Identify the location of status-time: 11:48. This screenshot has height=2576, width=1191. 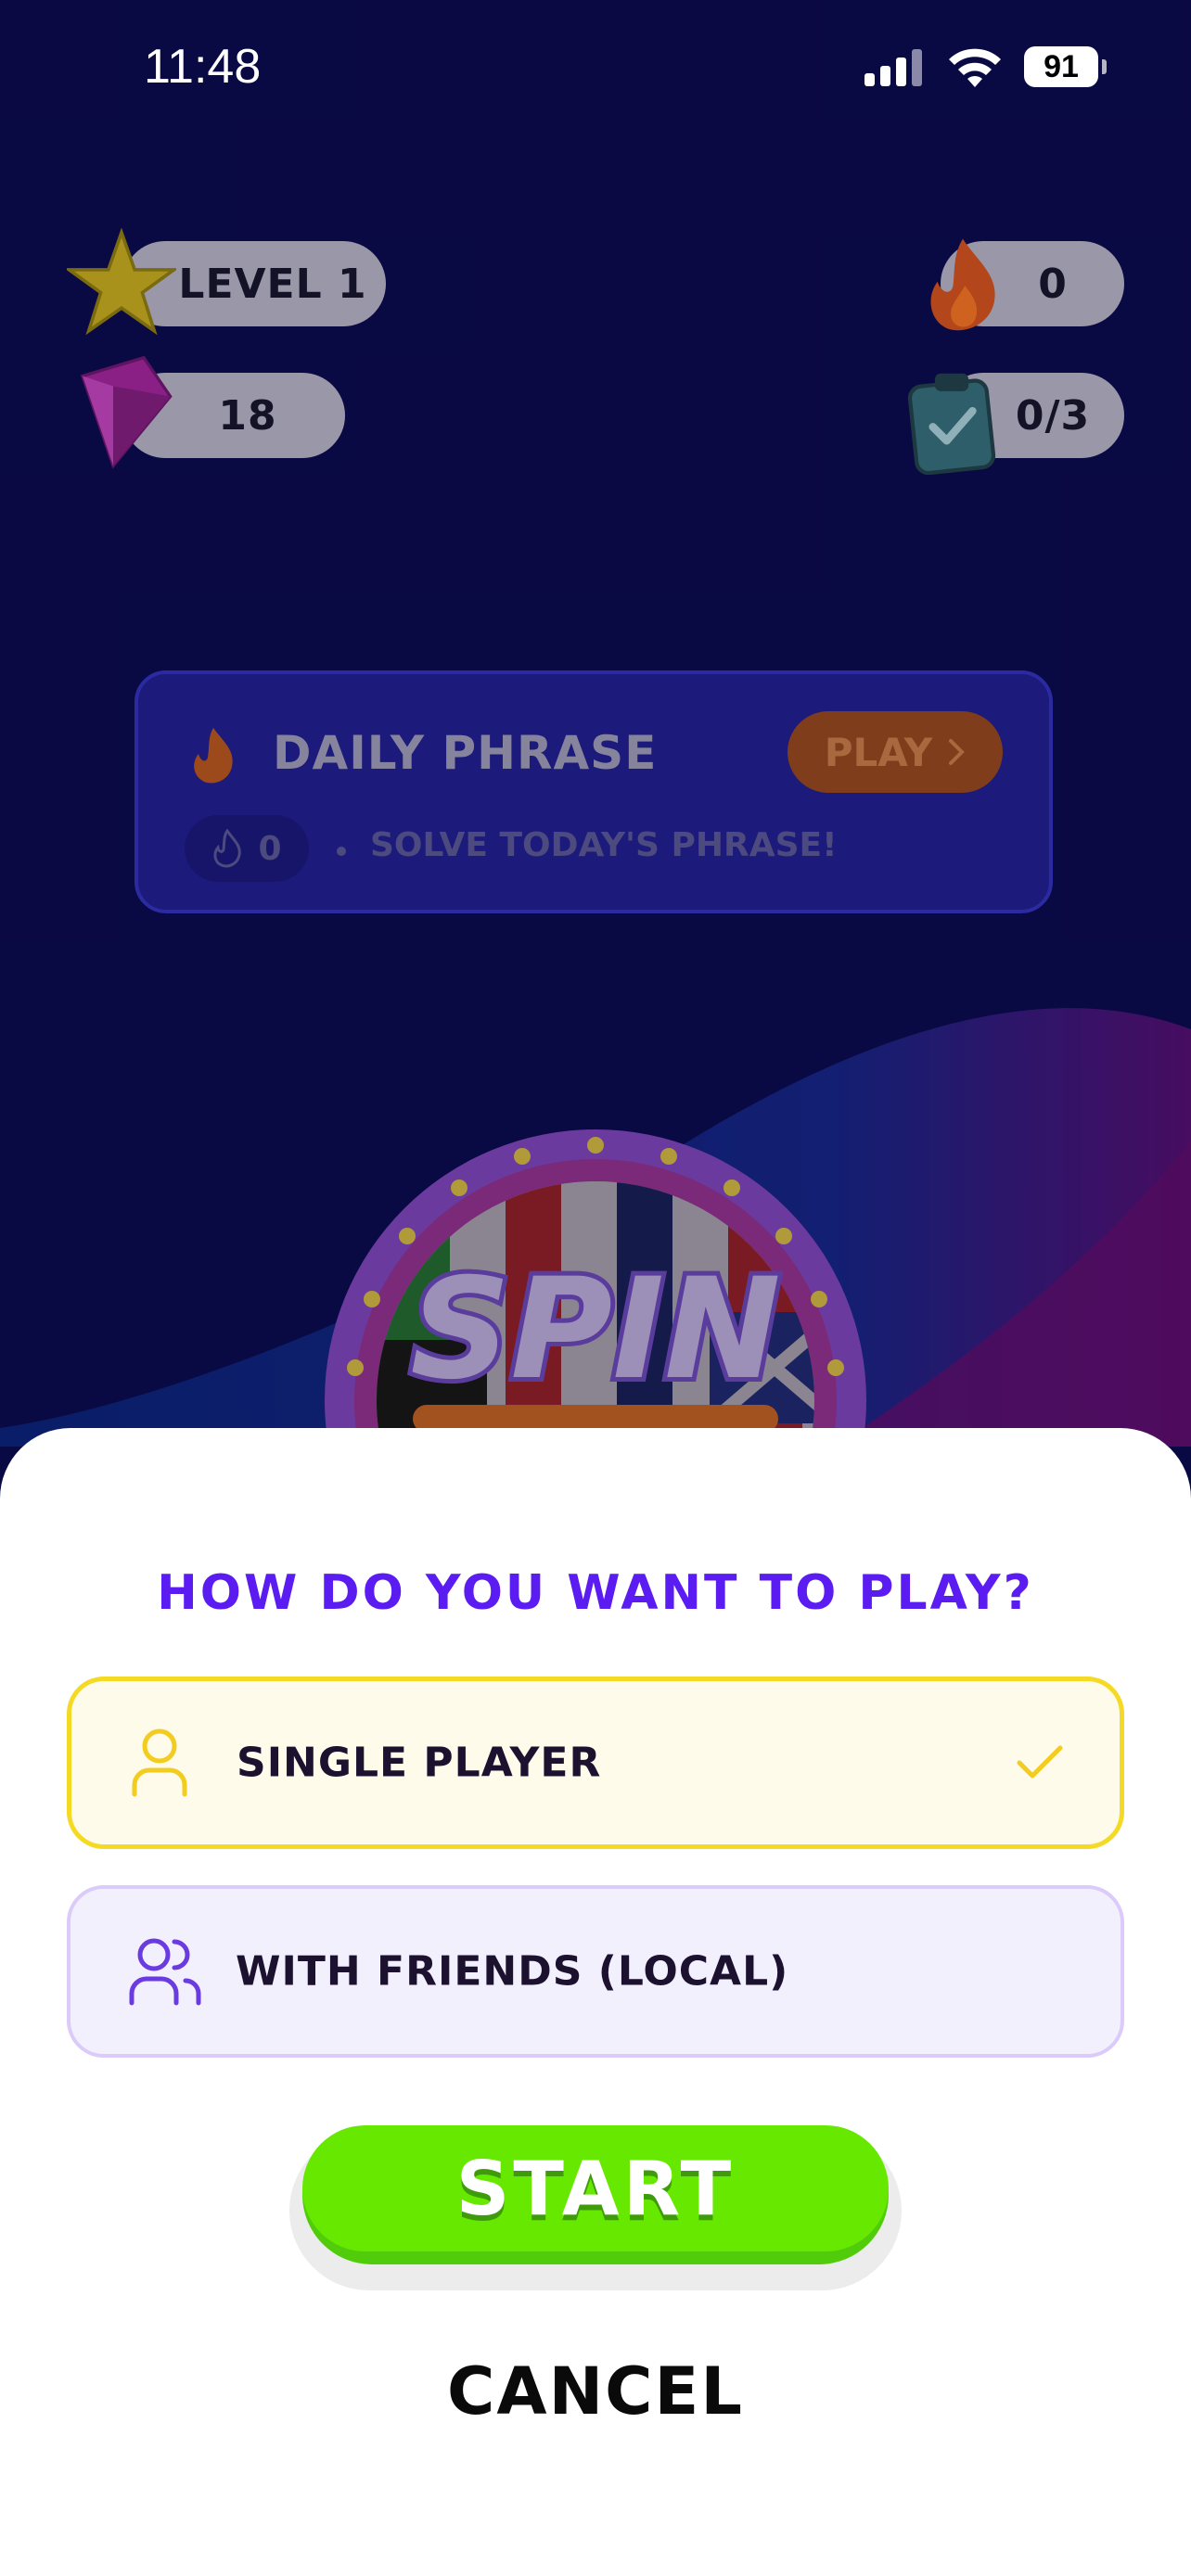
(203, 67).